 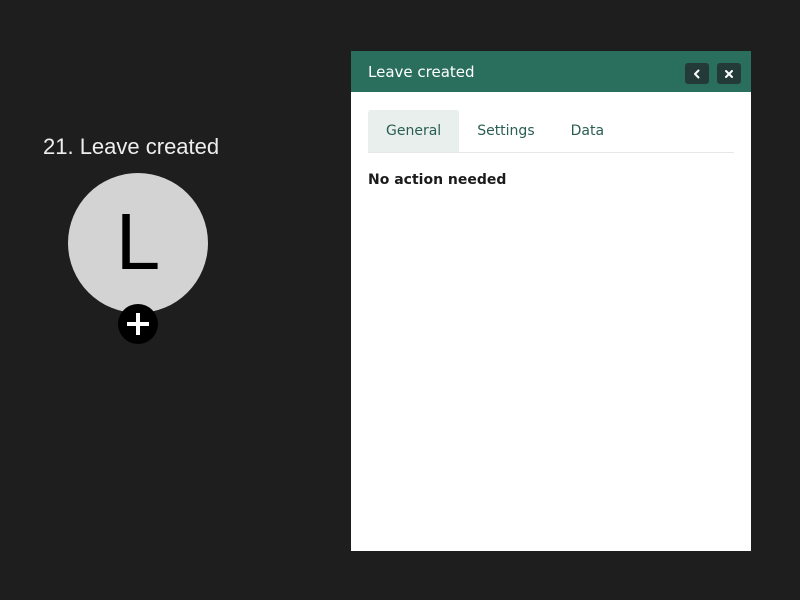 I want to click on node-letter: L, so click(x=138, y=241).